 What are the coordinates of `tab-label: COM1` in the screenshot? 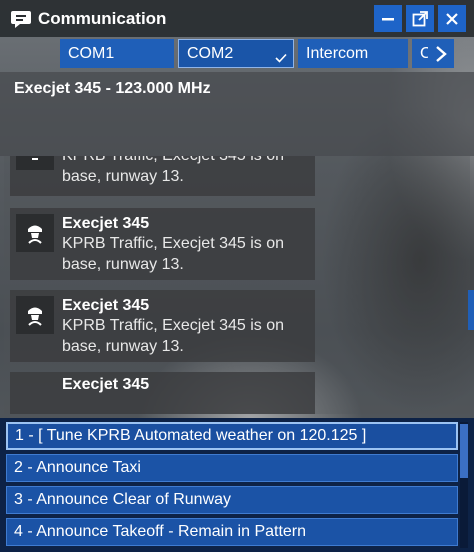 It's located at (91, 53).